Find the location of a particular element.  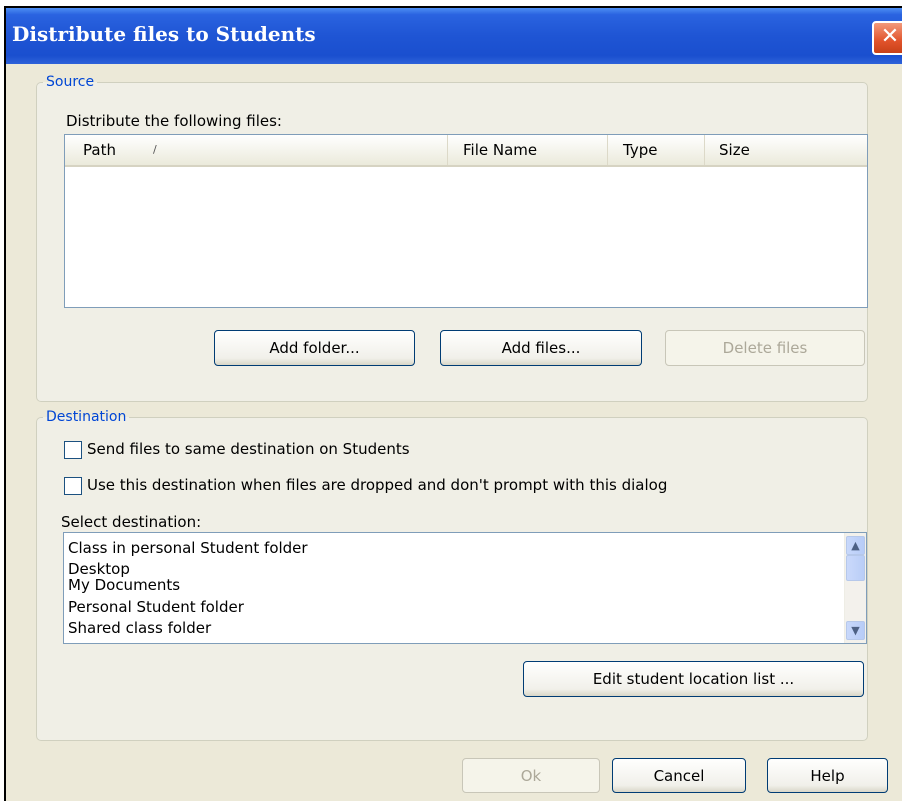

destination-option: My Documents is located at coordinates (124, 585).